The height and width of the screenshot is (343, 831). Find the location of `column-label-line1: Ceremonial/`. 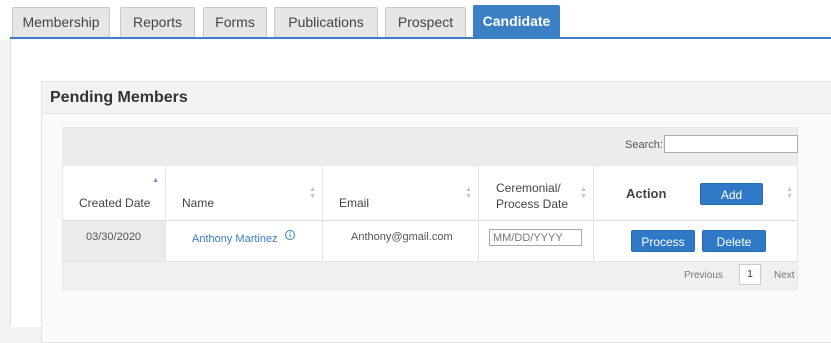

column-label-line1: Ceremonial/ is located at coordinates (528, 188).